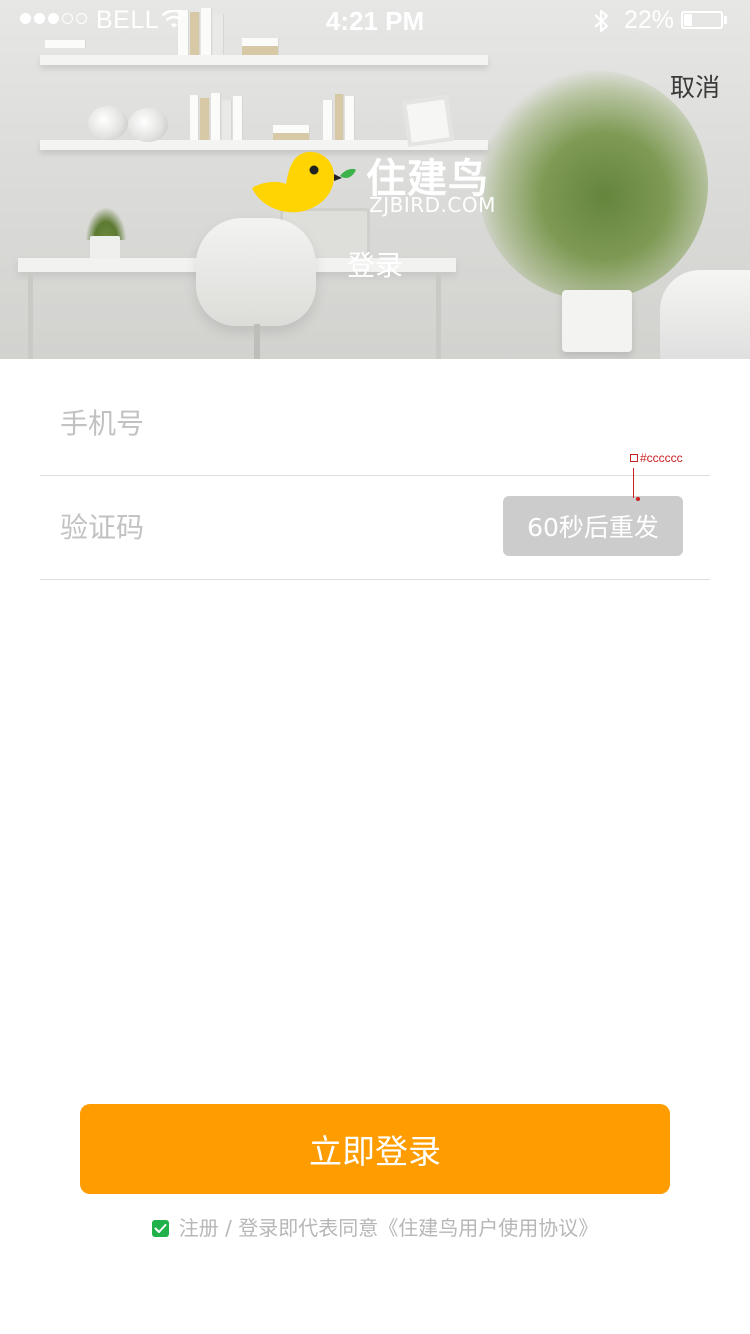 Image resolution: width=750 pixels, height=1334 pixels. I want to click on brand-domain: ZJBIRD.COM, so click(432, 205).